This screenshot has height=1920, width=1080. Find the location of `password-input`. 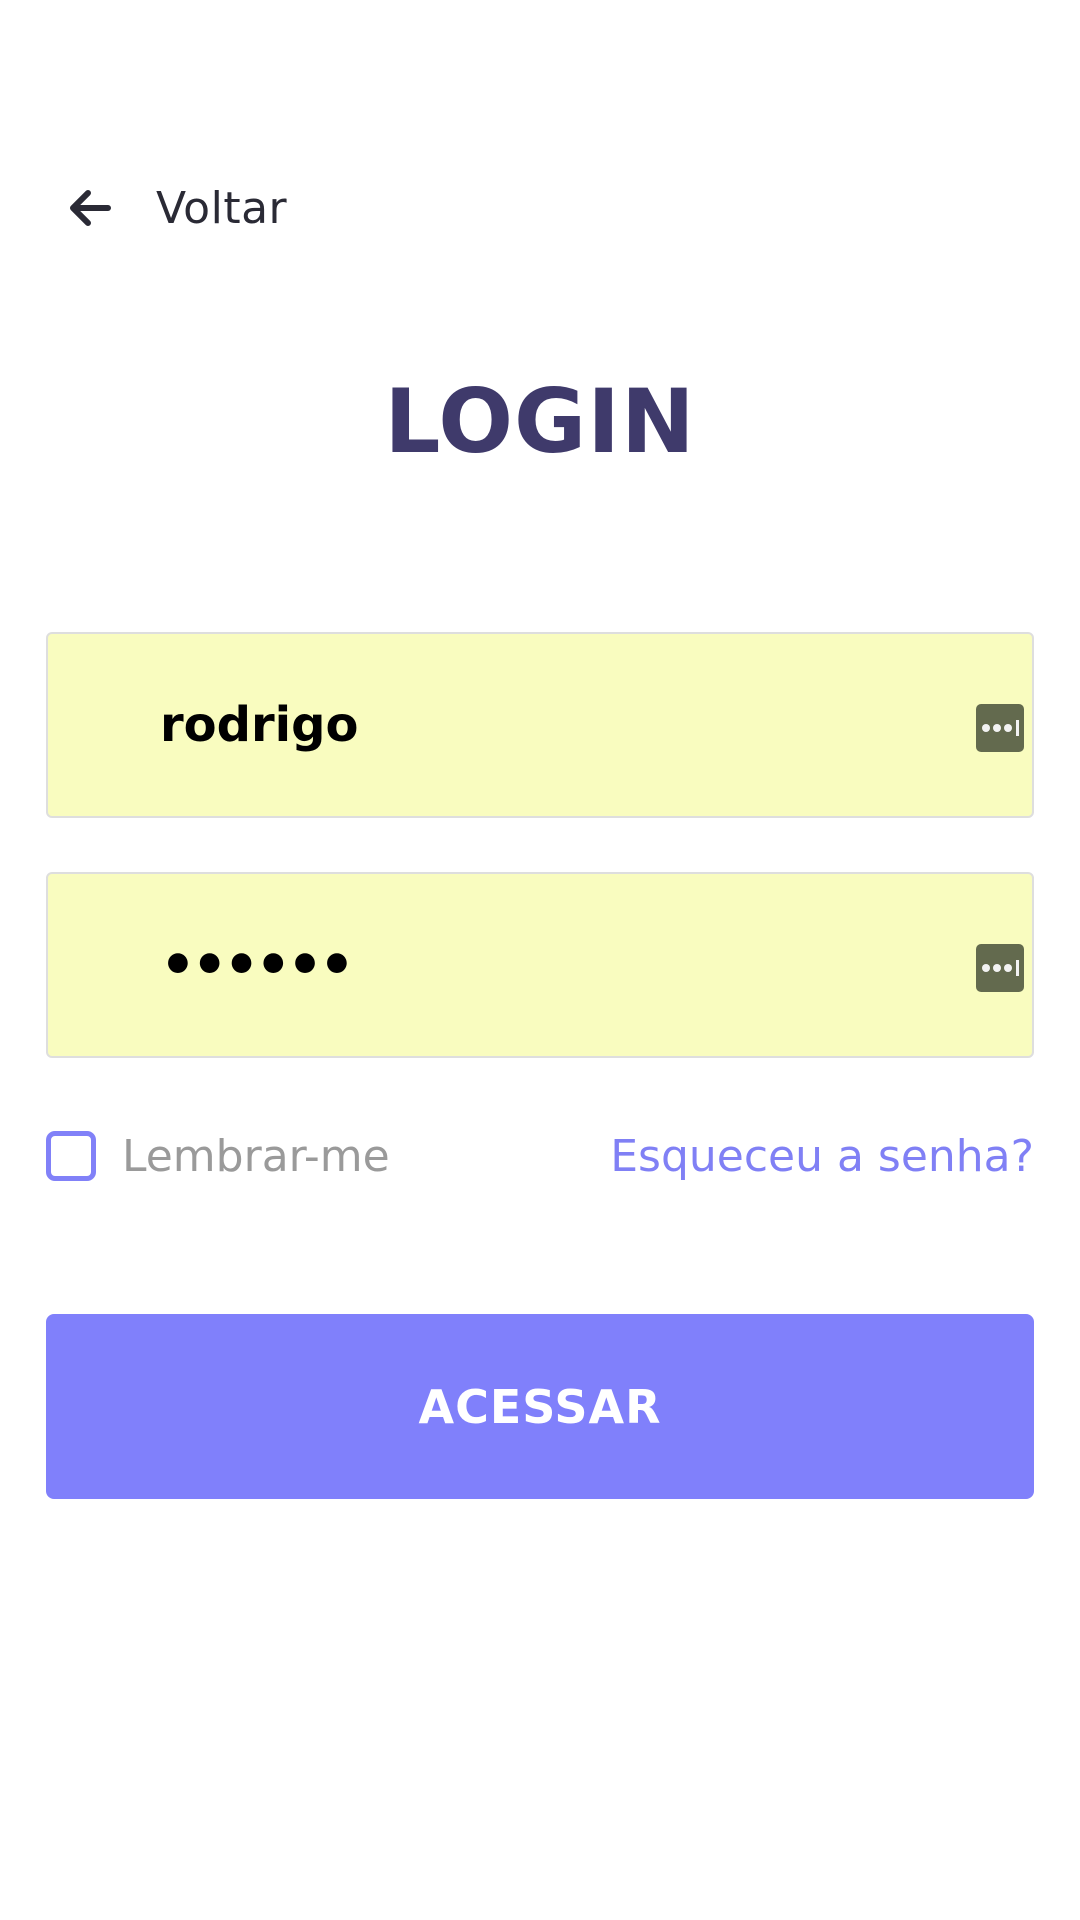

password-input is located at coordinates (560, 965).